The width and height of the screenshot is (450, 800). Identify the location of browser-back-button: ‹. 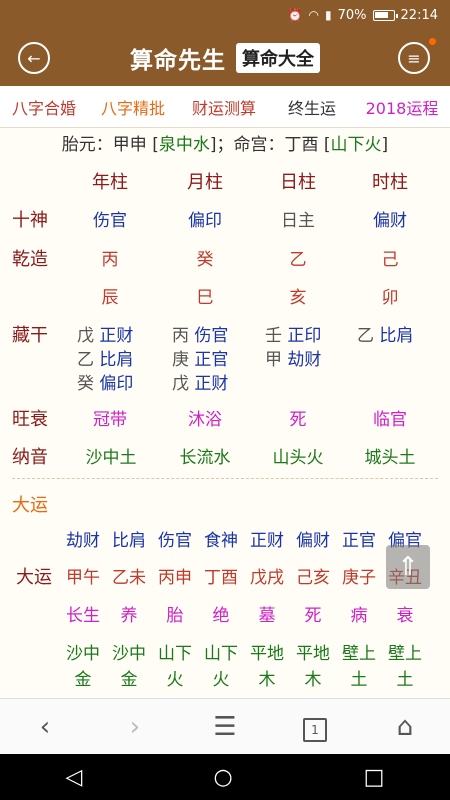
(45, 727).